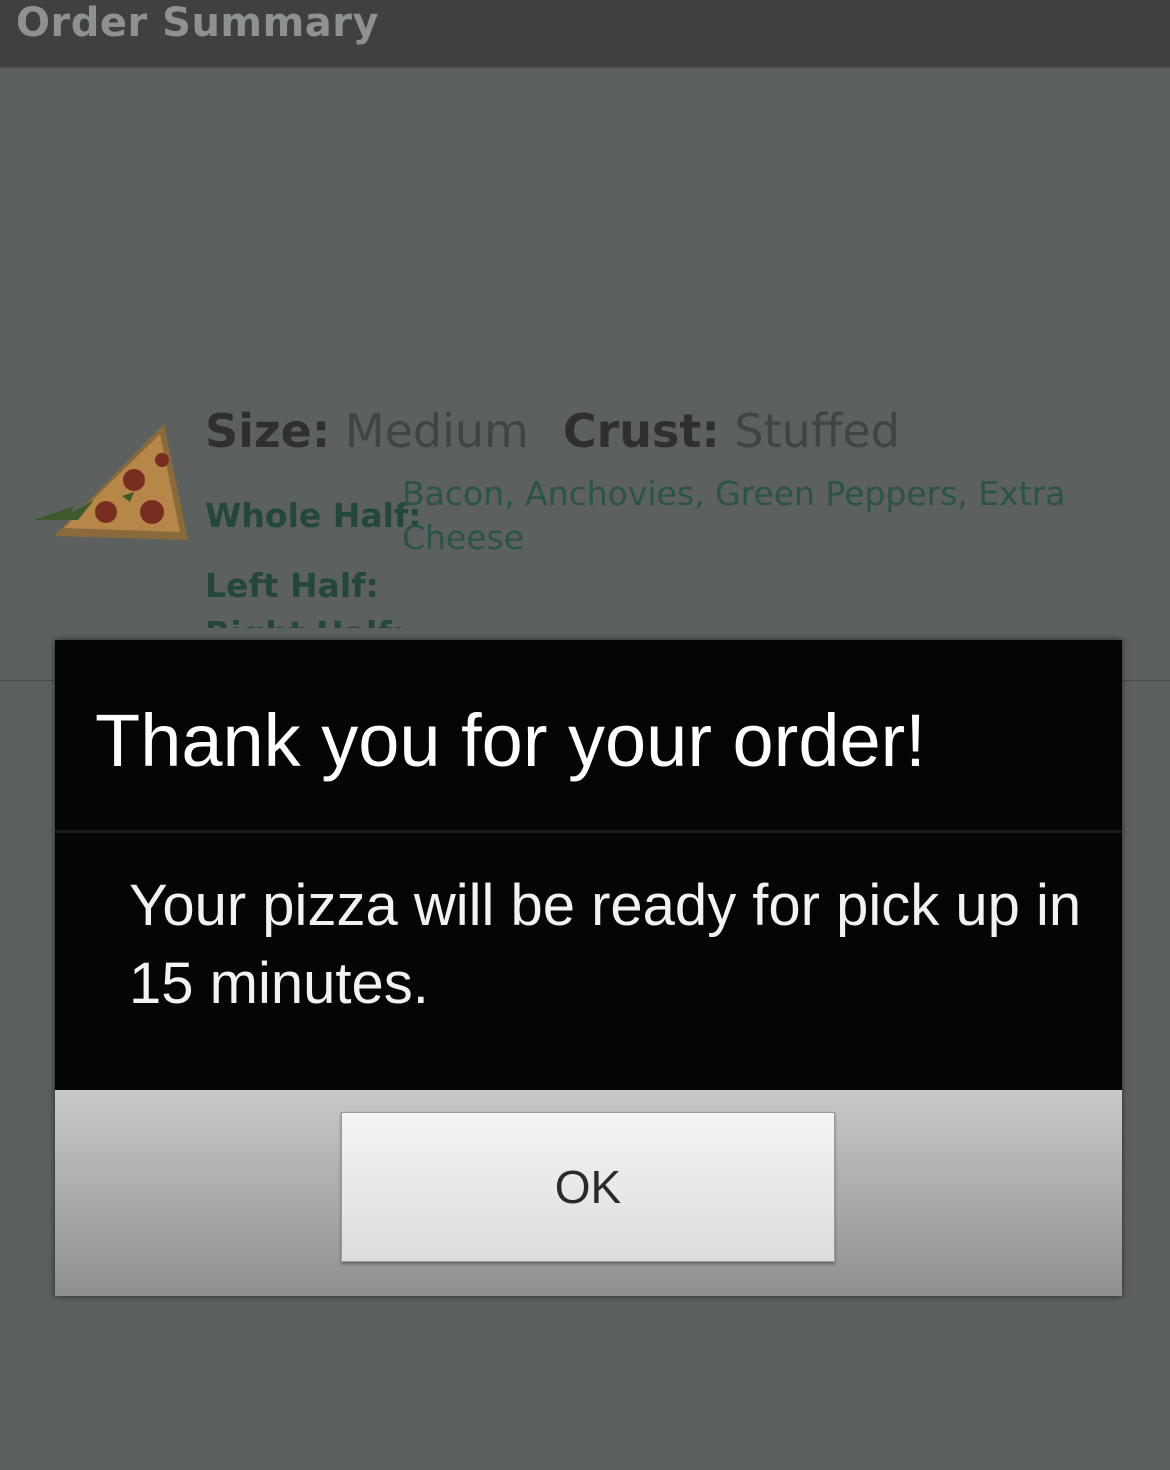 This screenshot has width=1170, height=1470. I want to click on app-title: Order Summary, so click(198, 23).